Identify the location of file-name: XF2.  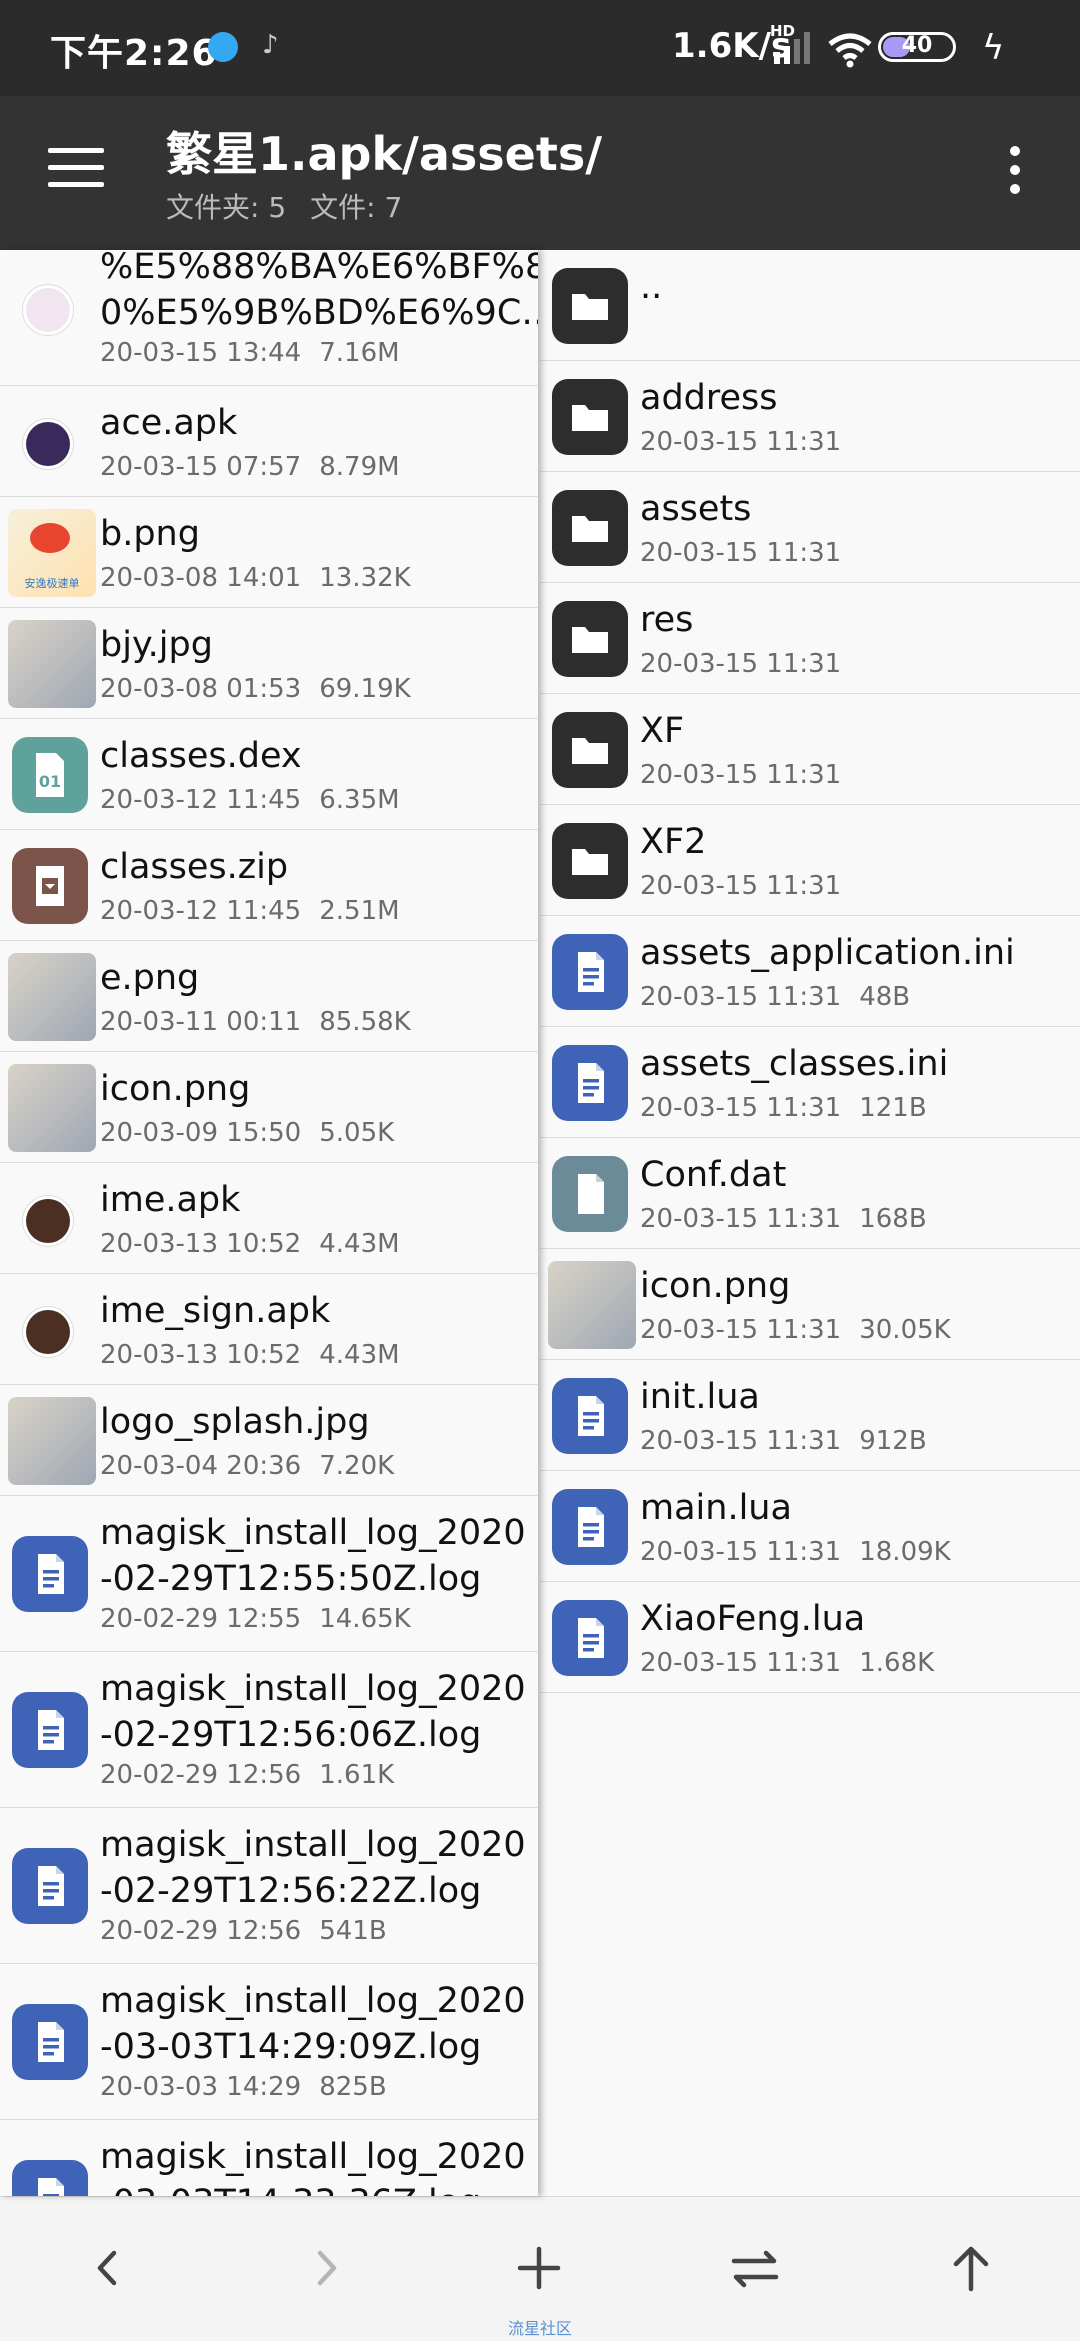
(673, 842).